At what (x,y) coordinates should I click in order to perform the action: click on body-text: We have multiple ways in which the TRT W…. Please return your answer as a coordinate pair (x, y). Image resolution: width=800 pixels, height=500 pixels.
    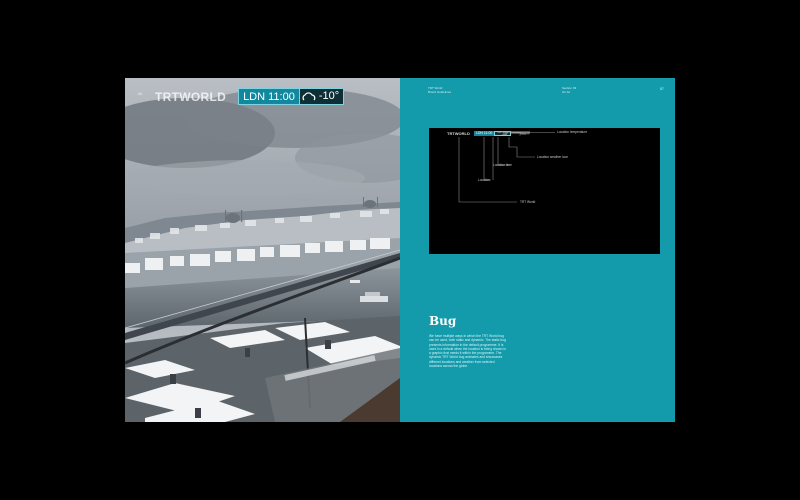
    Looking at the image, I should click on (467, 351).